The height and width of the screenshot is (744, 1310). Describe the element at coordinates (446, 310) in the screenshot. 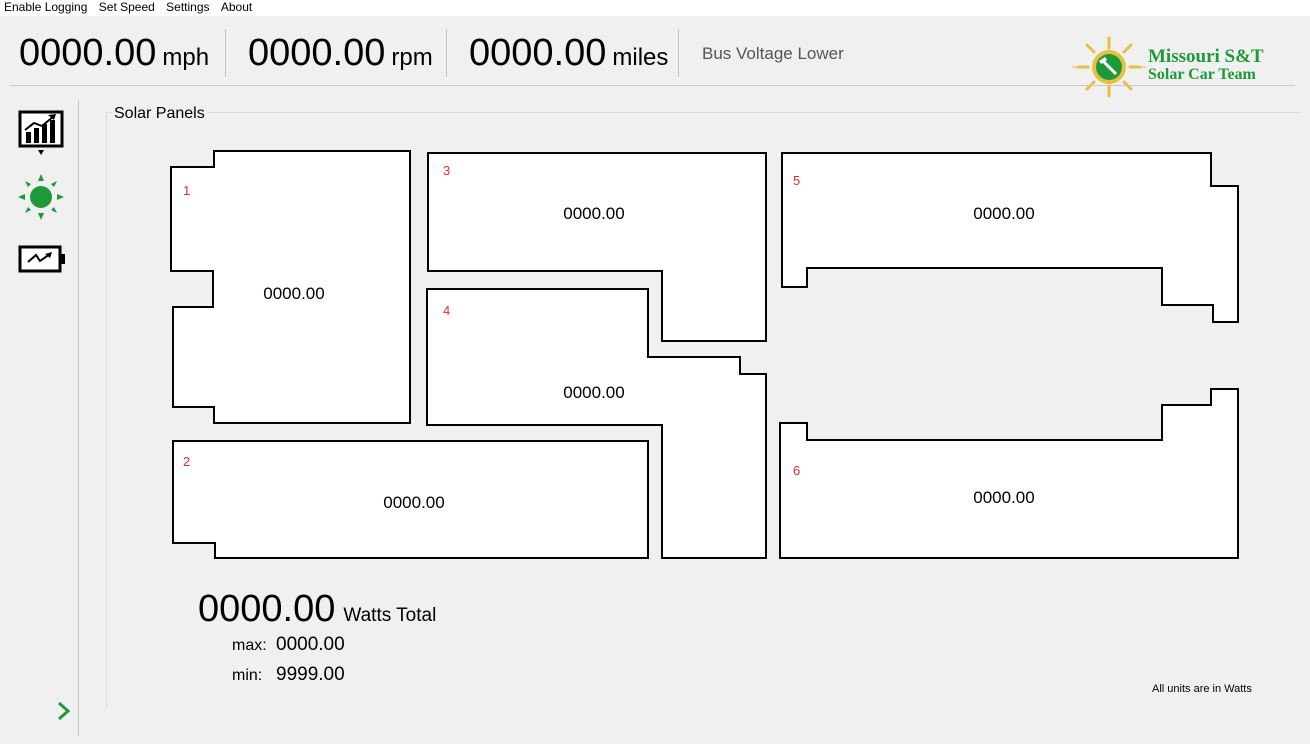

I see `panel-number-4: 4` at that location.